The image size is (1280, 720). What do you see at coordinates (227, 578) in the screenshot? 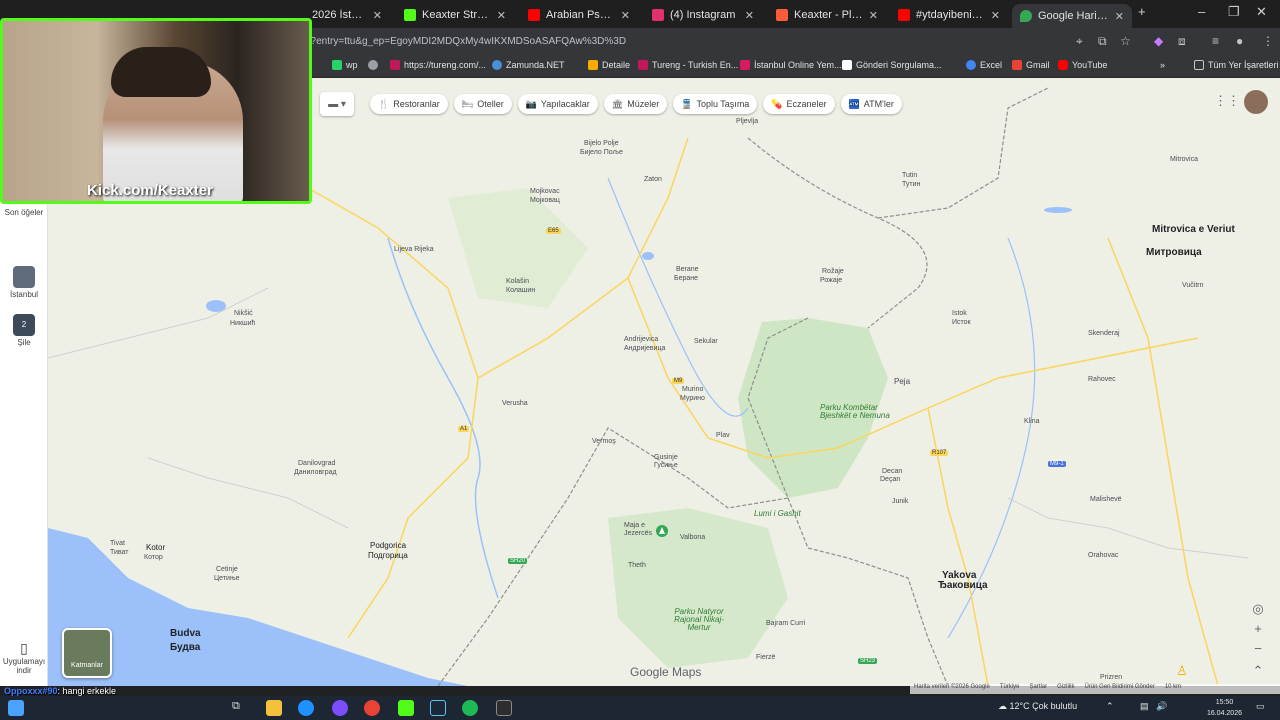
I see `place-label: Цетиње` at bounding box center [227, 578].